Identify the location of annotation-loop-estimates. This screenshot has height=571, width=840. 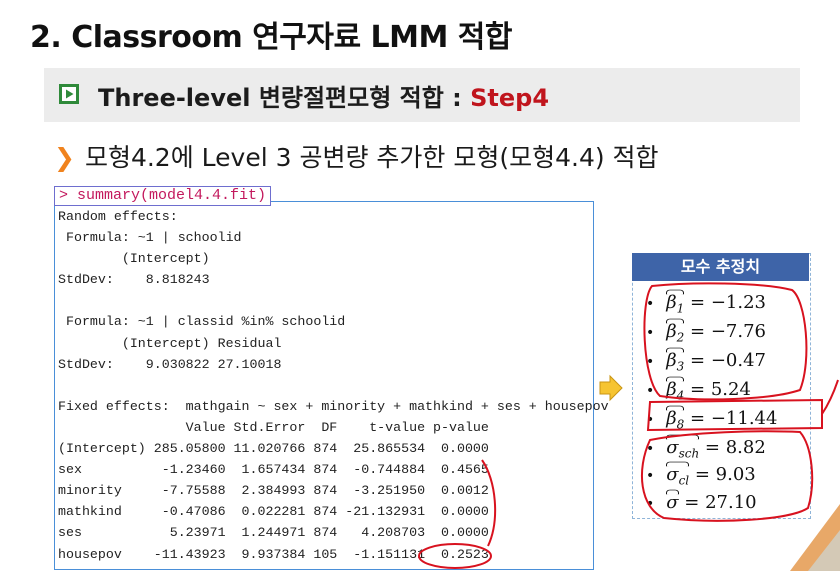
(725, 341).